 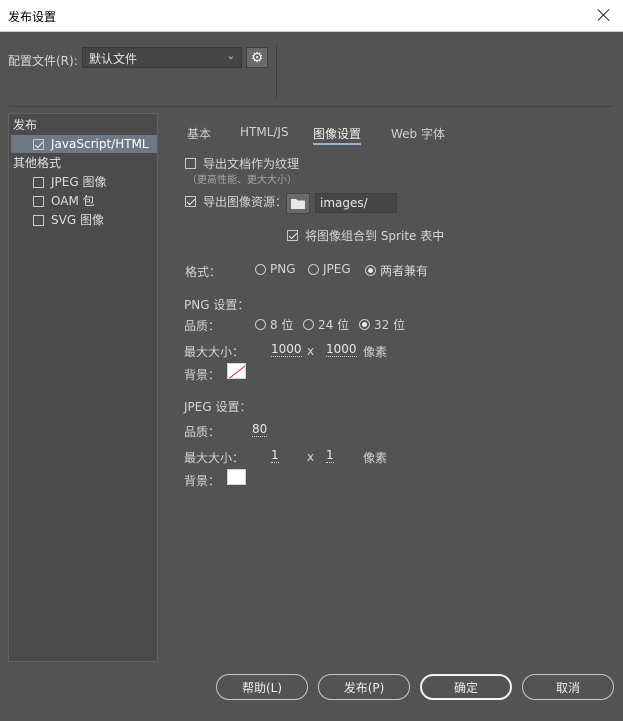 I want to click on sprite-label: 将图像组合到 Sprite 表中, so click(x=375, y=236).